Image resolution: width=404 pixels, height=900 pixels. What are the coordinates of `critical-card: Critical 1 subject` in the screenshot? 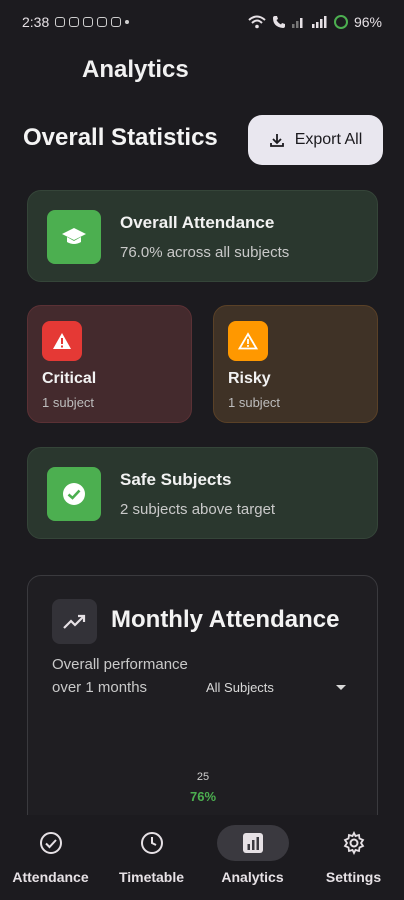 It's located at (109, 364).